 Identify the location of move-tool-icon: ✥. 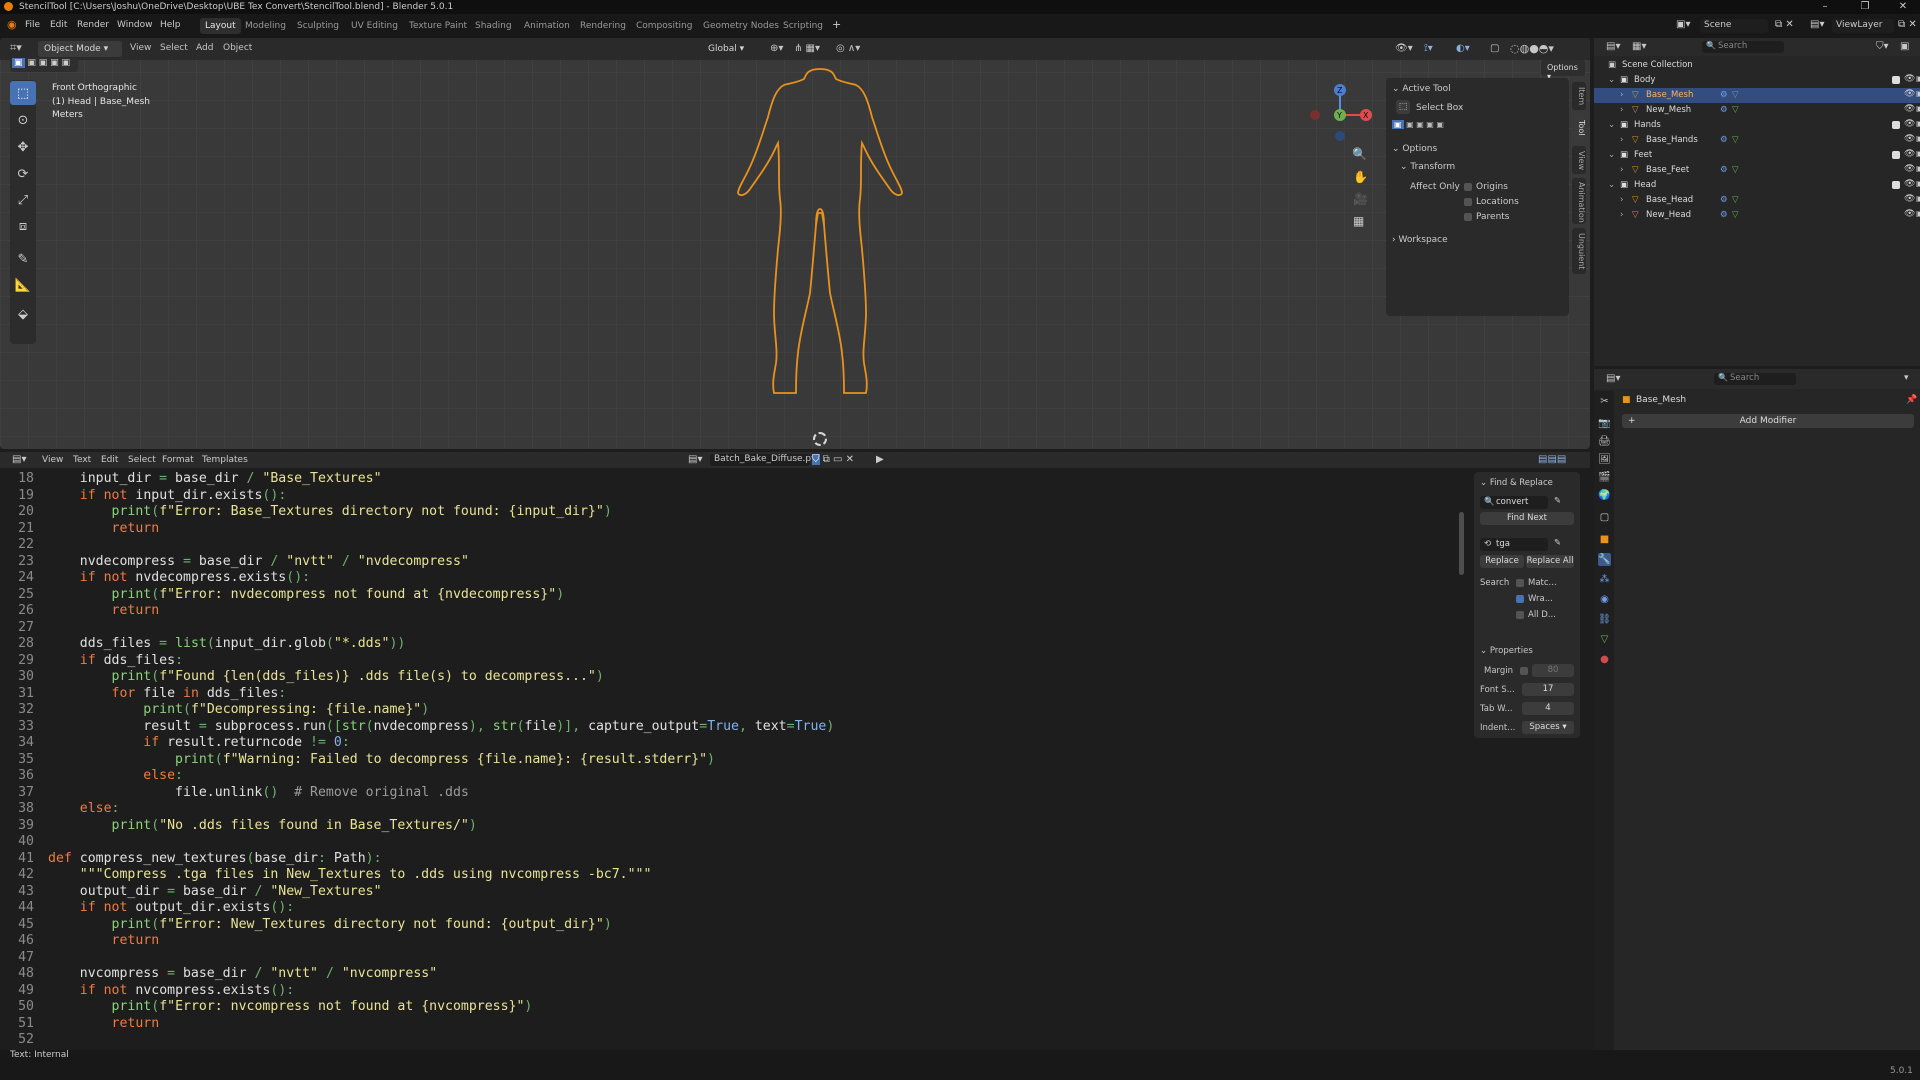
(23, 147).